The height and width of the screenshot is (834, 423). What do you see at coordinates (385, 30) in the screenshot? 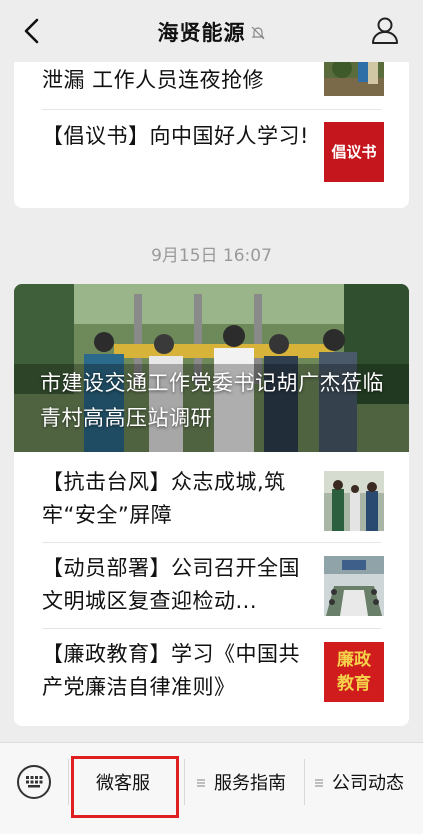
I see `user-profile-icon` at bounding box center [385, 30].